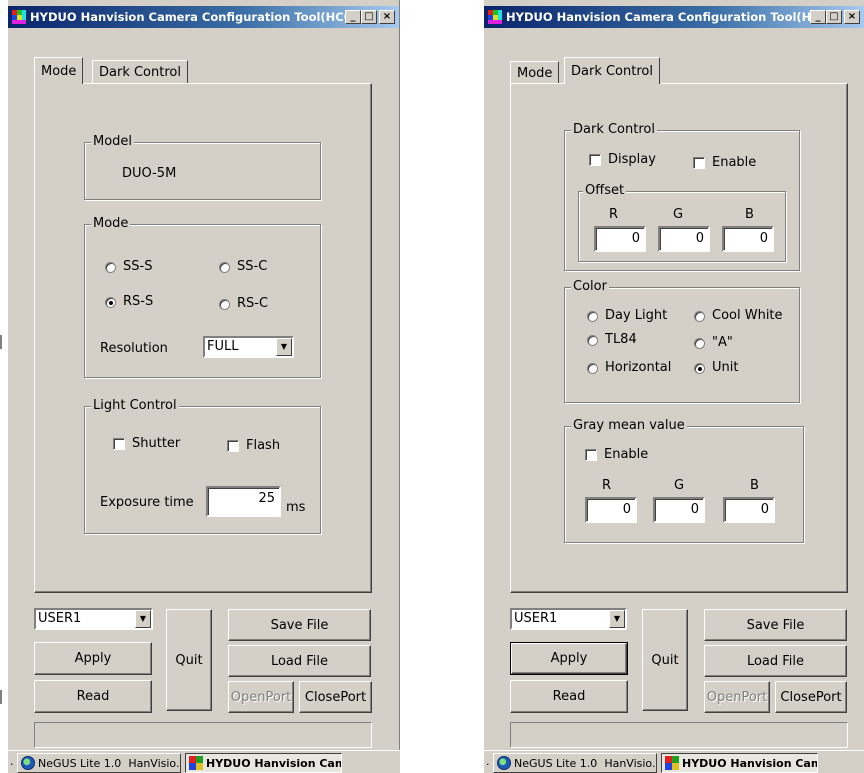 Image resolution: width=864 pixels, height=773 pixels. I want to click on radio-ss-c: SS-C, so click(243, 267).